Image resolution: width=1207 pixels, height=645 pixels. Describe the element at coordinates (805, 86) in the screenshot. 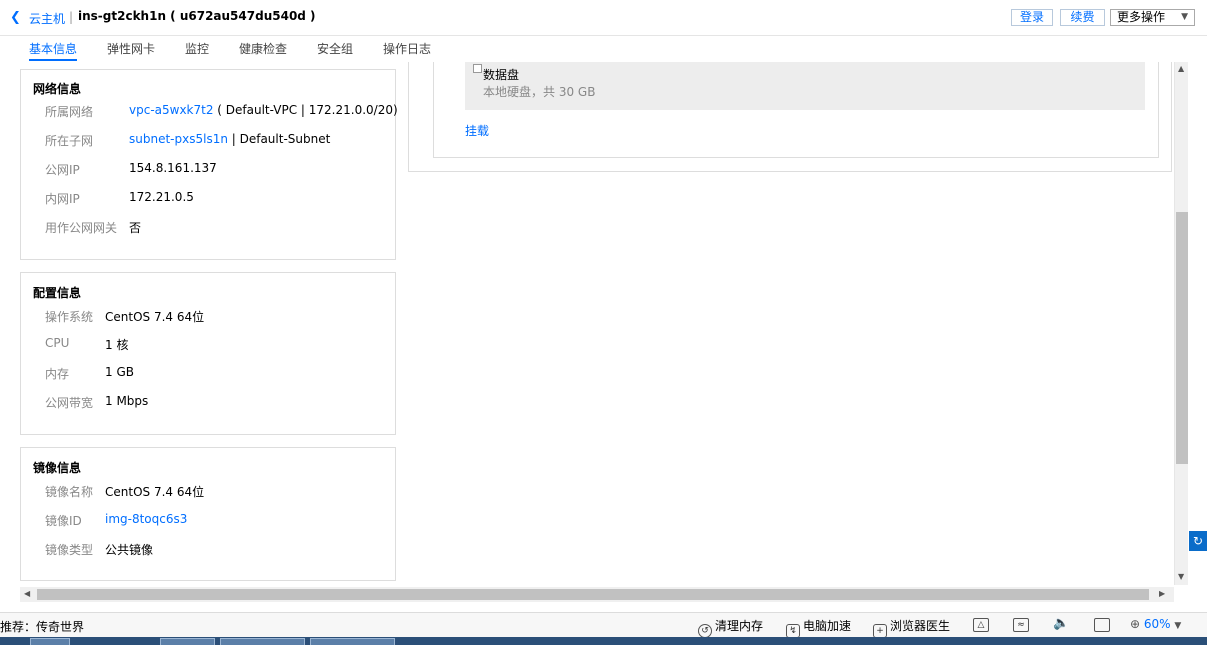

I see `data-disk-item: 数据盘 本地硬盘，共 30 GB` at that location.